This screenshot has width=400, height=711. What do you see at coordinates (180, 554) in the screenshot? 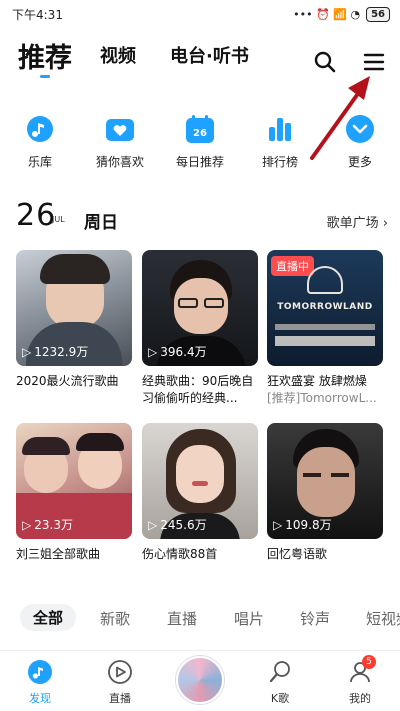
I see `playlist-title: 伤心情歌88首` at bounding box center [180, 554].